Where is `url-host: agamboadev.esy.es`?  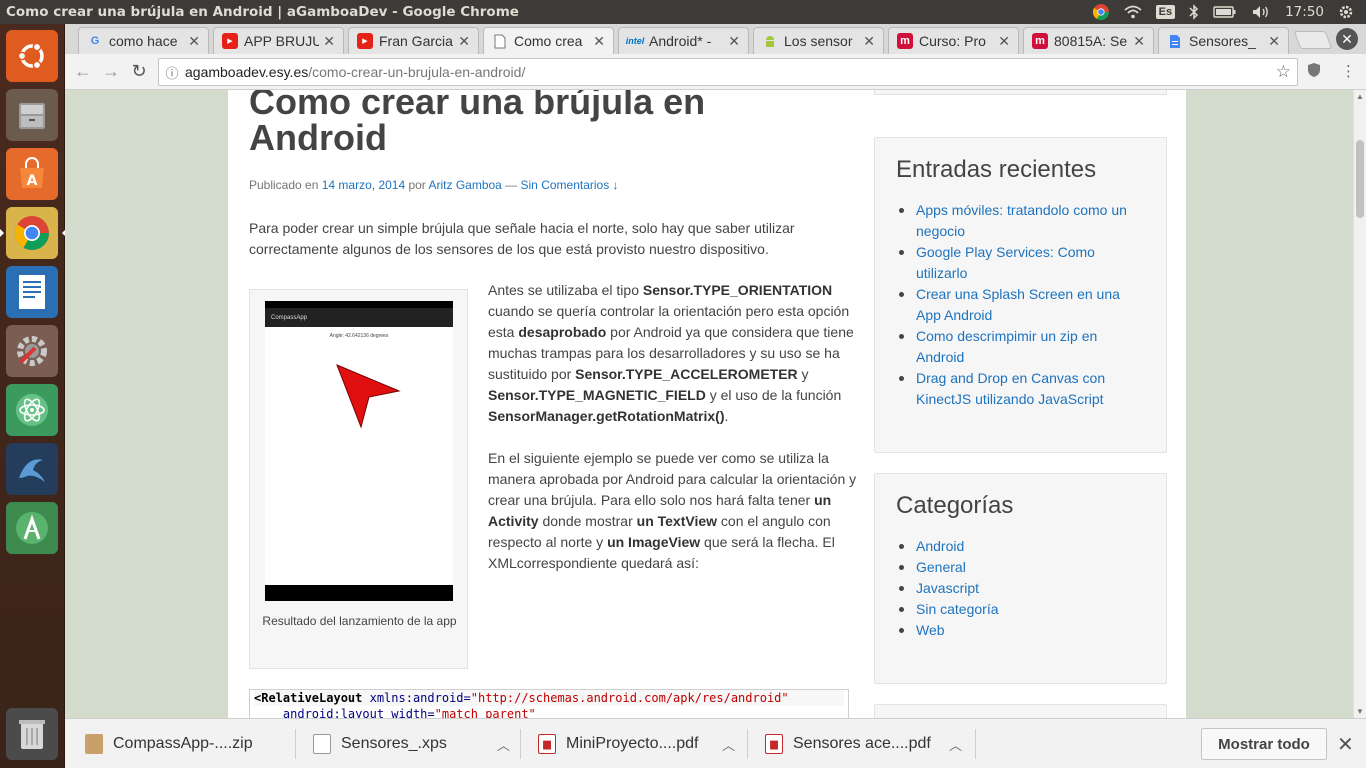
url-host: agamboadev.esy.es is located at coordinates (247, 72).